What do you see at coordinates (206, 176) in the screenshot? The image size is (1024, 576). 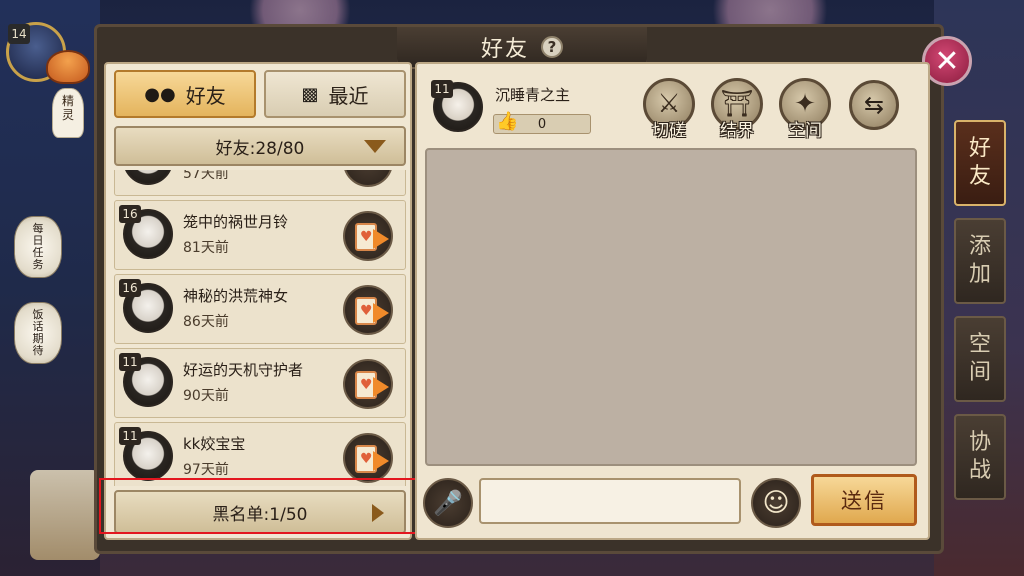 I see `friend-last-online: 57天前` at bounding box center [206, 176].